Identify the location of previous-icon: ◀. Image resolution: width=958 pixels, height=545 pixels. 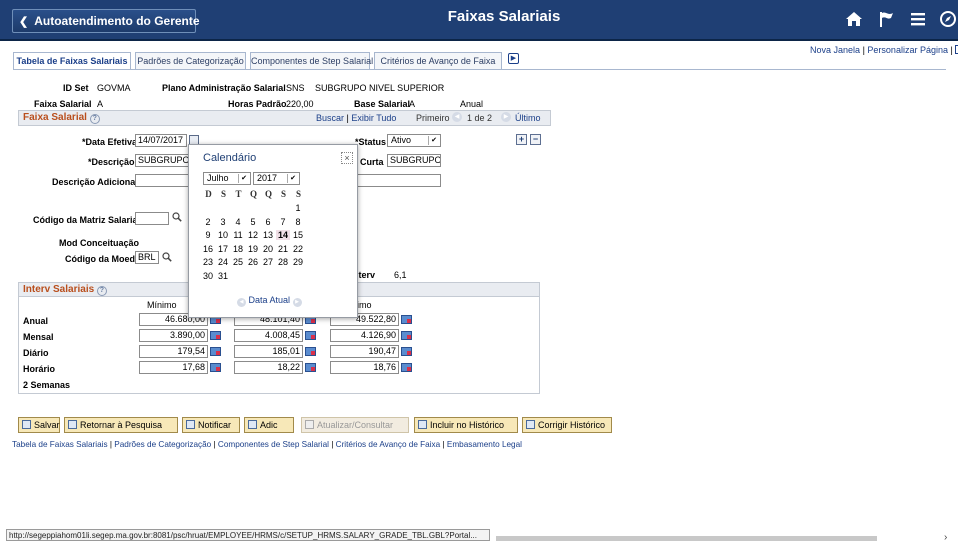
(457, 117).